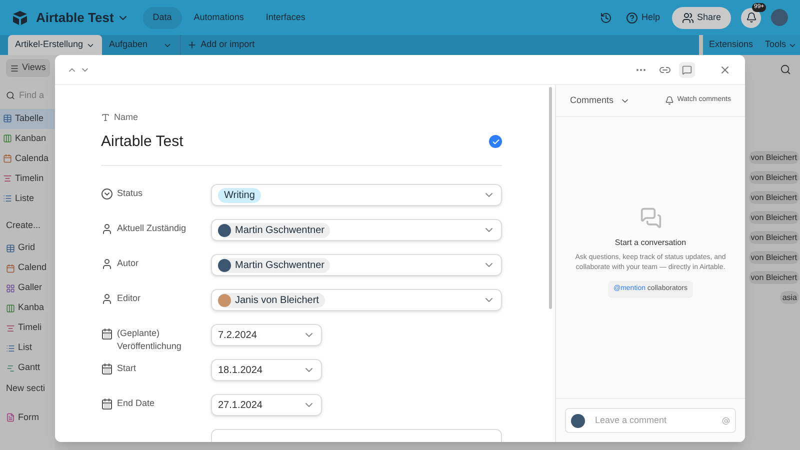 This screenshot has width=800, height=450. I want to click on base-name: Airtable Test, so click(75, 18).